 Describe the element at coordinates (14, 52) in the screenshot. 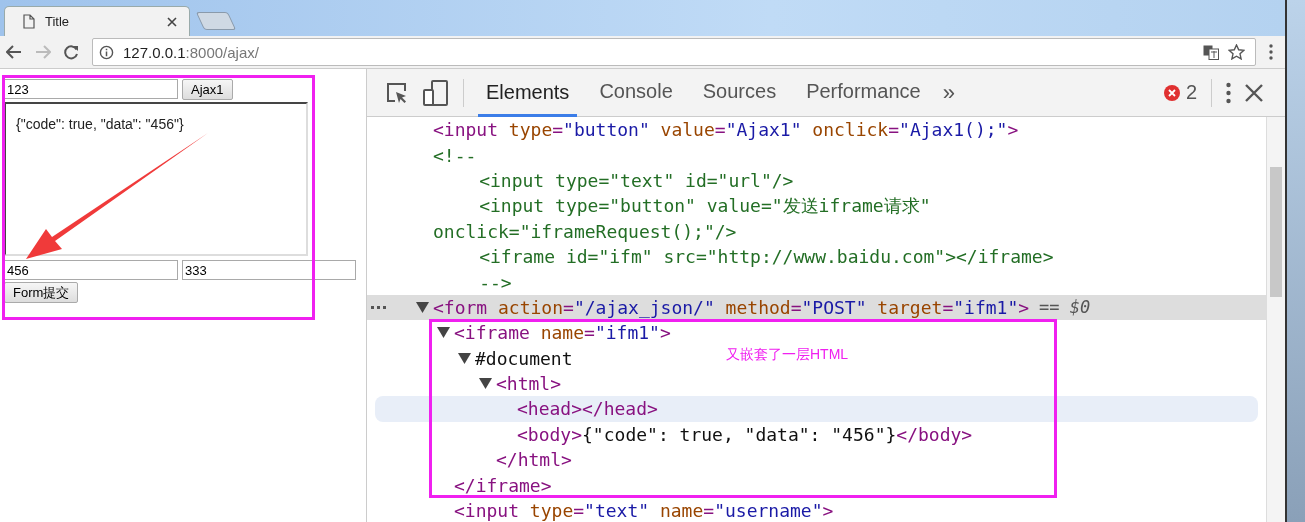

I see `back-icon` at that location.